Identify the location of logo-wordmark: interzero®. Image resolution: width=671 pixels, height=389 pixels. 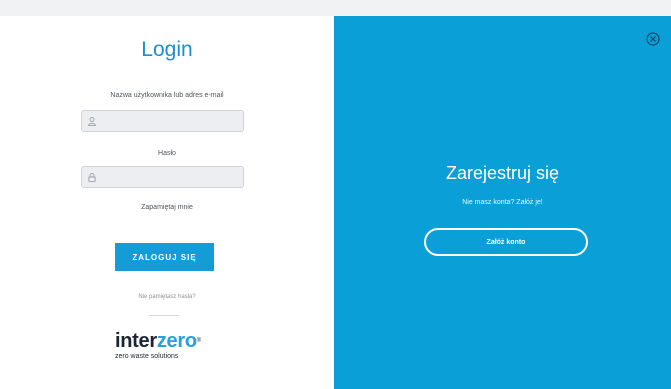
(175, 341).